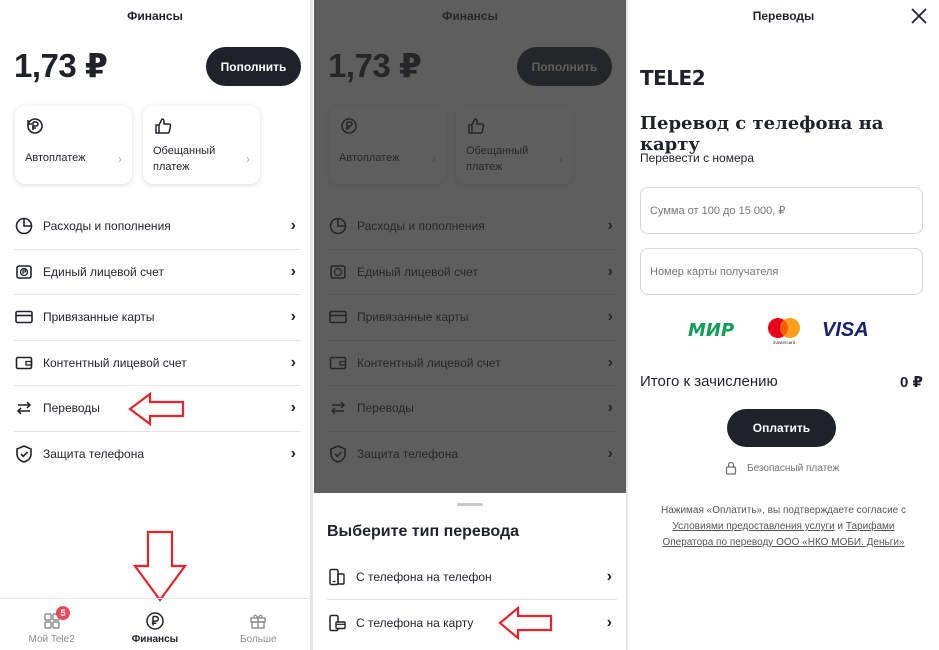 This screenshot has width=939, height=650. Describe the element at coordinates (423, 531) in the screenshot. I see `sheet-title: Выберите тип перевода` at that location.